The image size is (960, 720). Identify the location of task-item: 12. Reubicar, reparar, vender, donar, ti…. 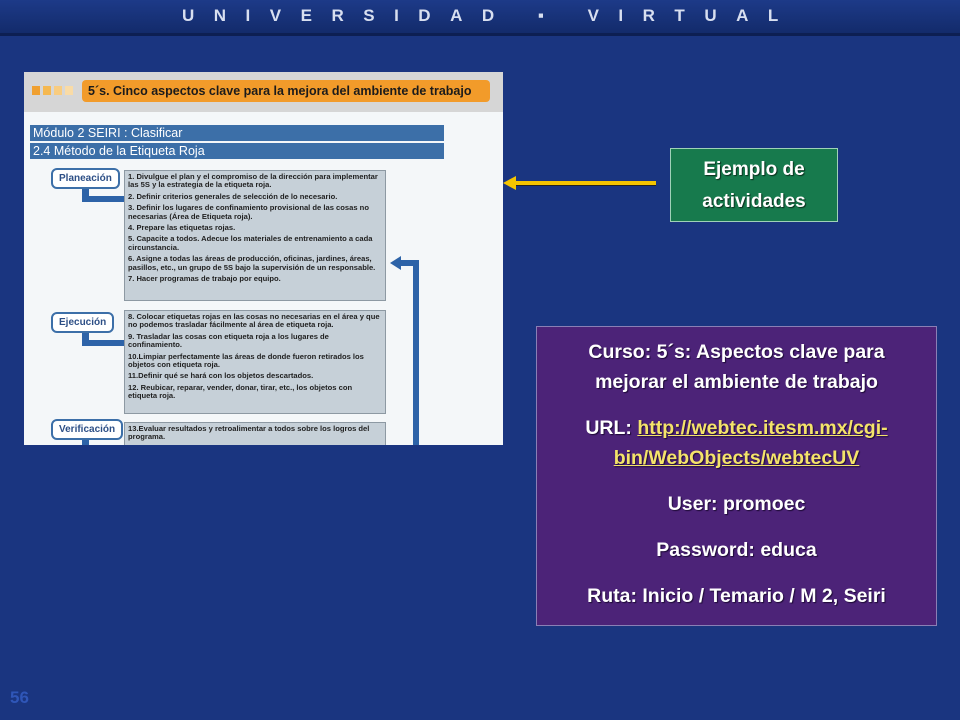
(240, 391).